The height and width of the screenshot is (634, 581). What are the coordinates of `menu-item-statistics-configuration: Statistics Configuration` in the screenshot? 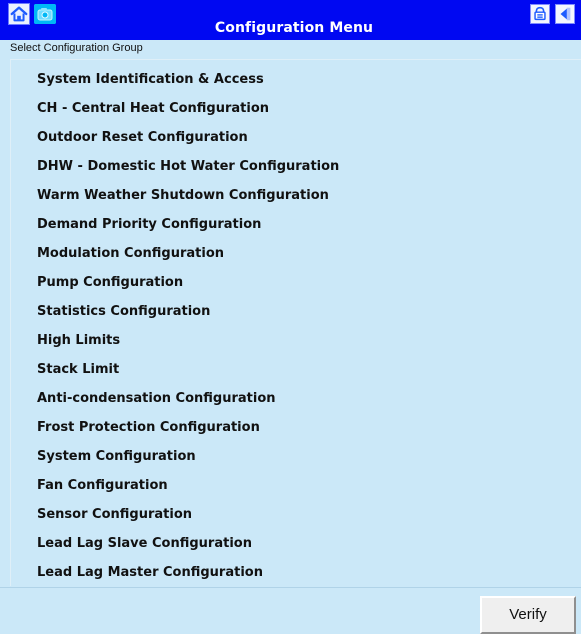 It's located at (297, 312).